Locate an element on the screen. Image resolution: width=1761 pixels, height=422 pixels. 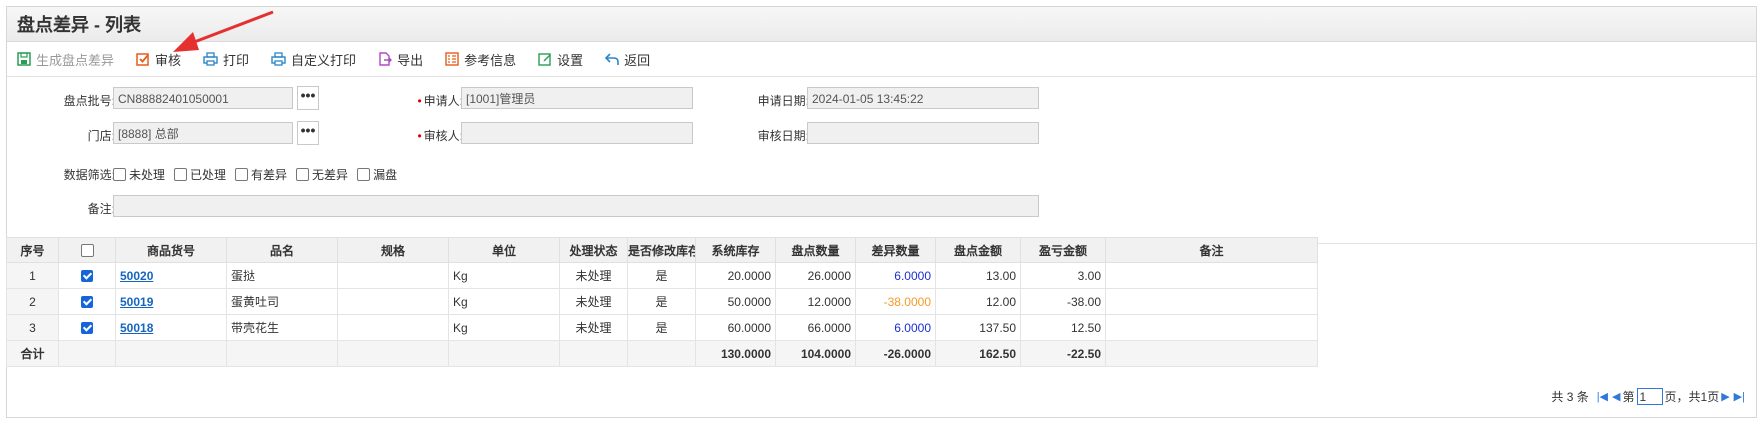
row-no: 1 is located at coordinates (32, 275).